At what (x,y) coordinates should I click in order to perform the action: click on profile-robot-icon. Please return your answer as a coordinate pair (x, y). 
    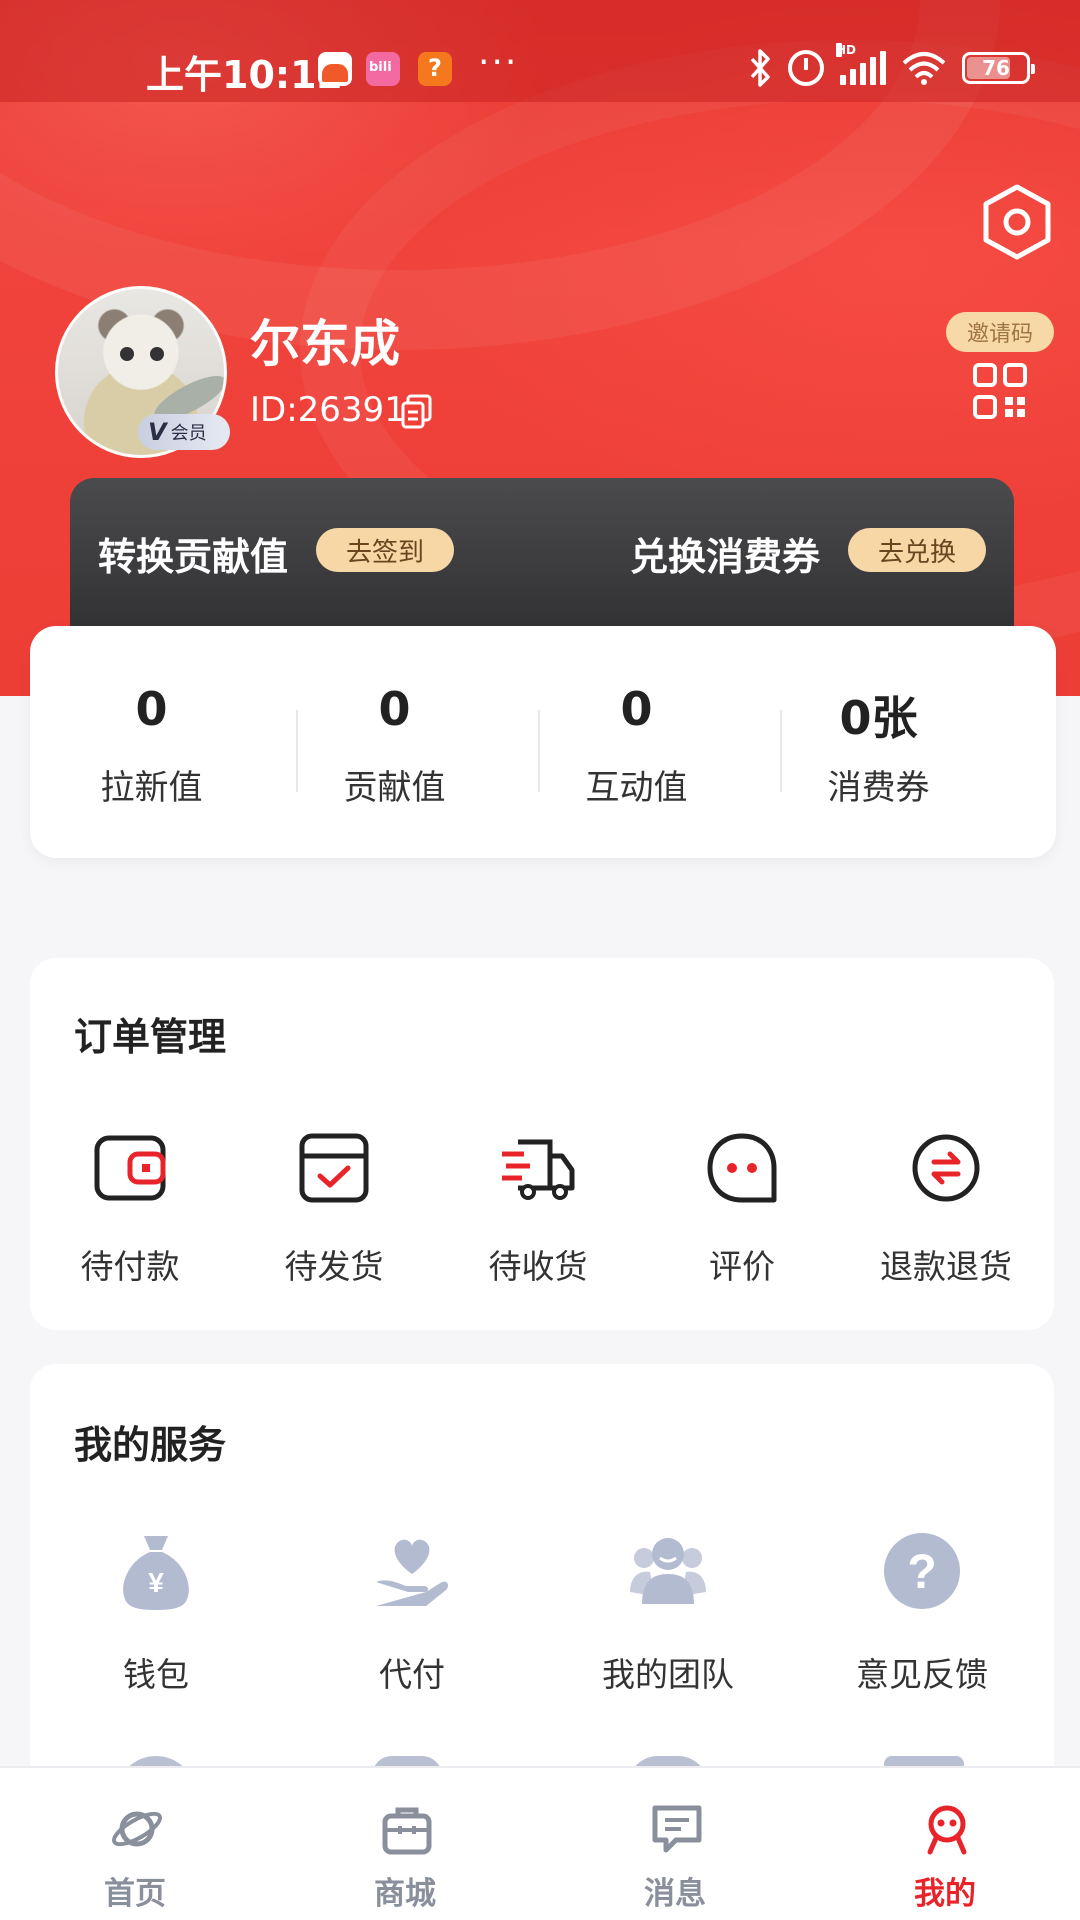
    Looking at the image, I should click on (947, 1830).